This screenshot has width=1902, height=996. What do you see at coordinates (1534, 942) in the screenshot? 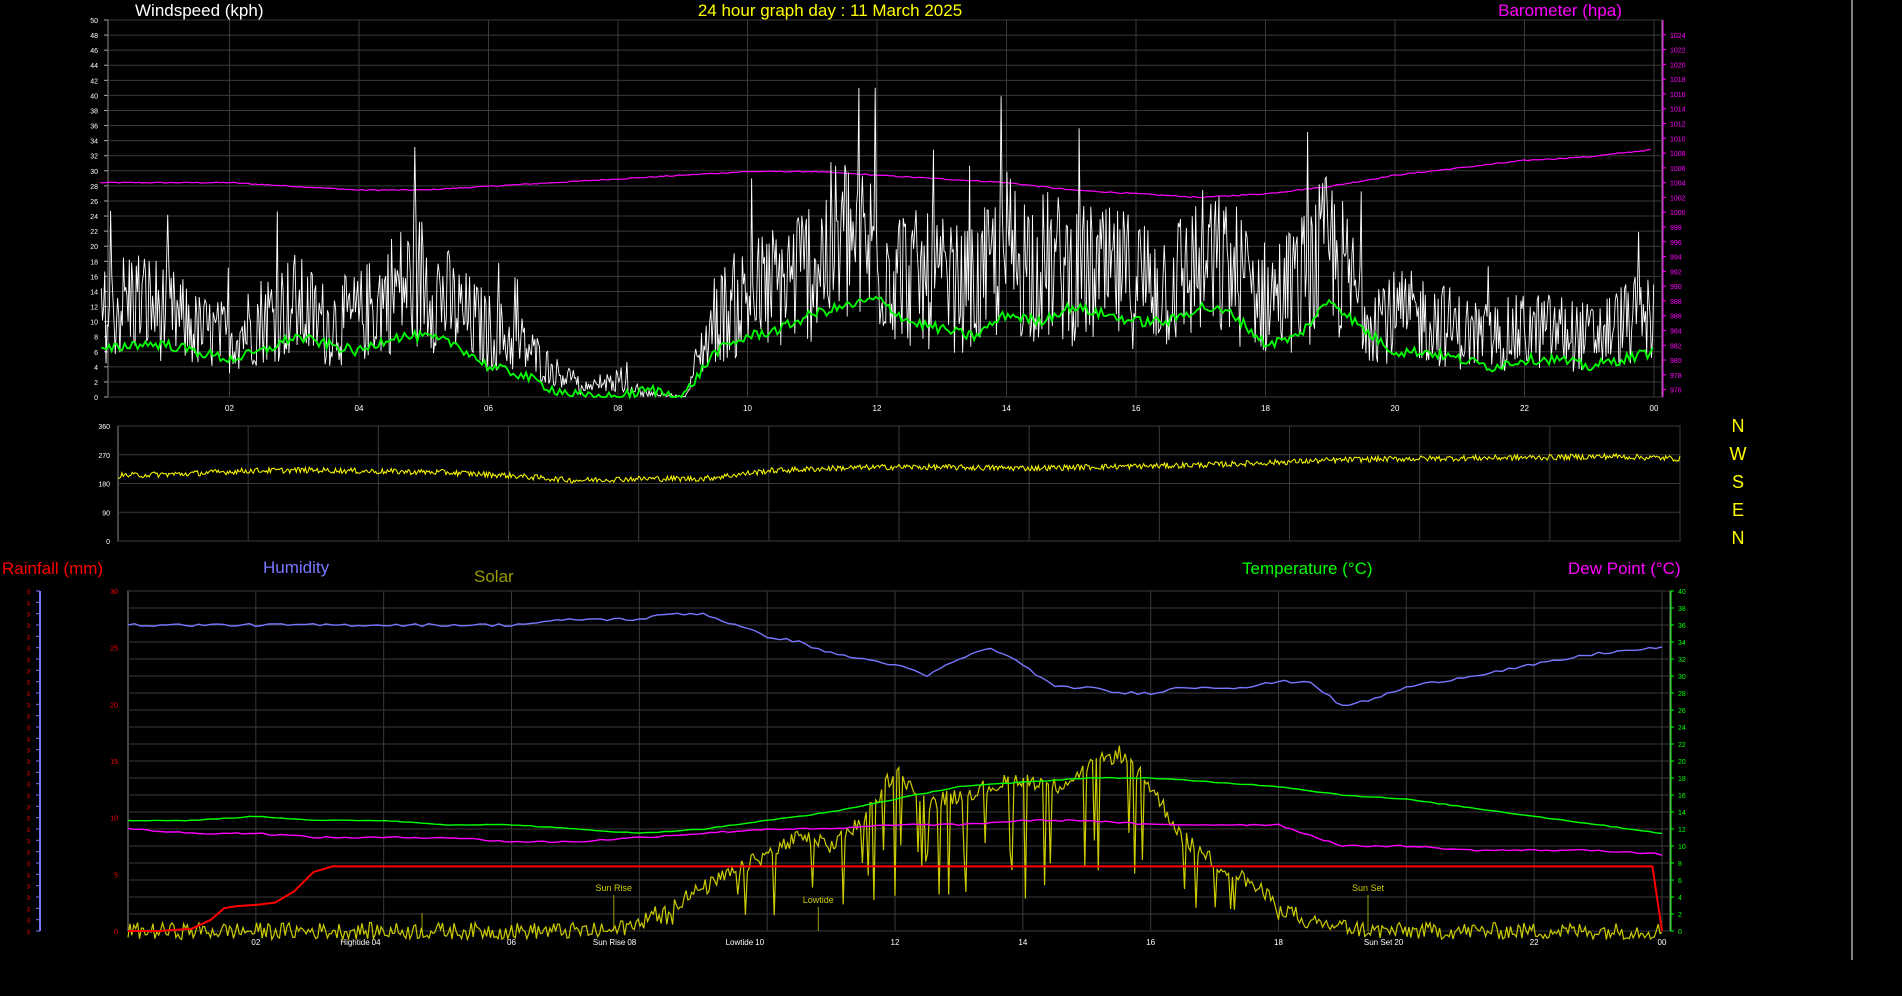
I see `climate-x-tick-label: 22` at bounding box center [1534, 942].